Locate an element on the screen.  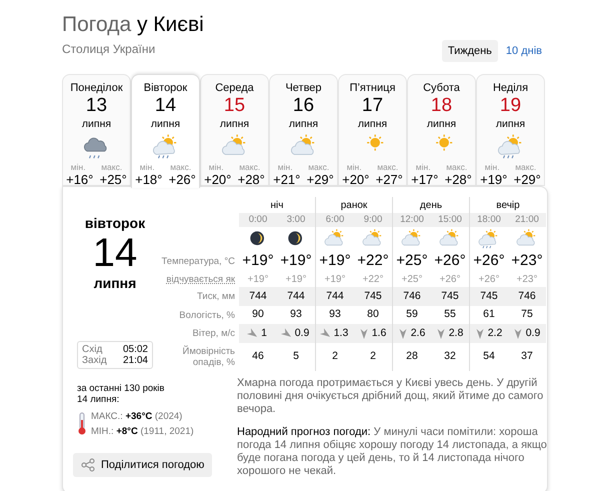
wind-speed: 0.9 is located at coordinates (302, 333).